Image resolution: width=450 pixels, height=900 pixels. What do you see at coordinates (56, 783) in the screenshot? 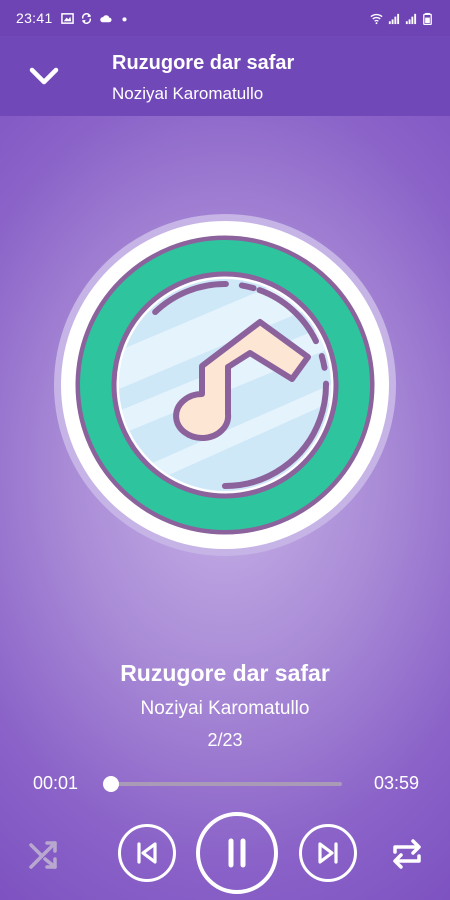
I see `elapsed-time: 00:01` at bounding box center [56, 783].